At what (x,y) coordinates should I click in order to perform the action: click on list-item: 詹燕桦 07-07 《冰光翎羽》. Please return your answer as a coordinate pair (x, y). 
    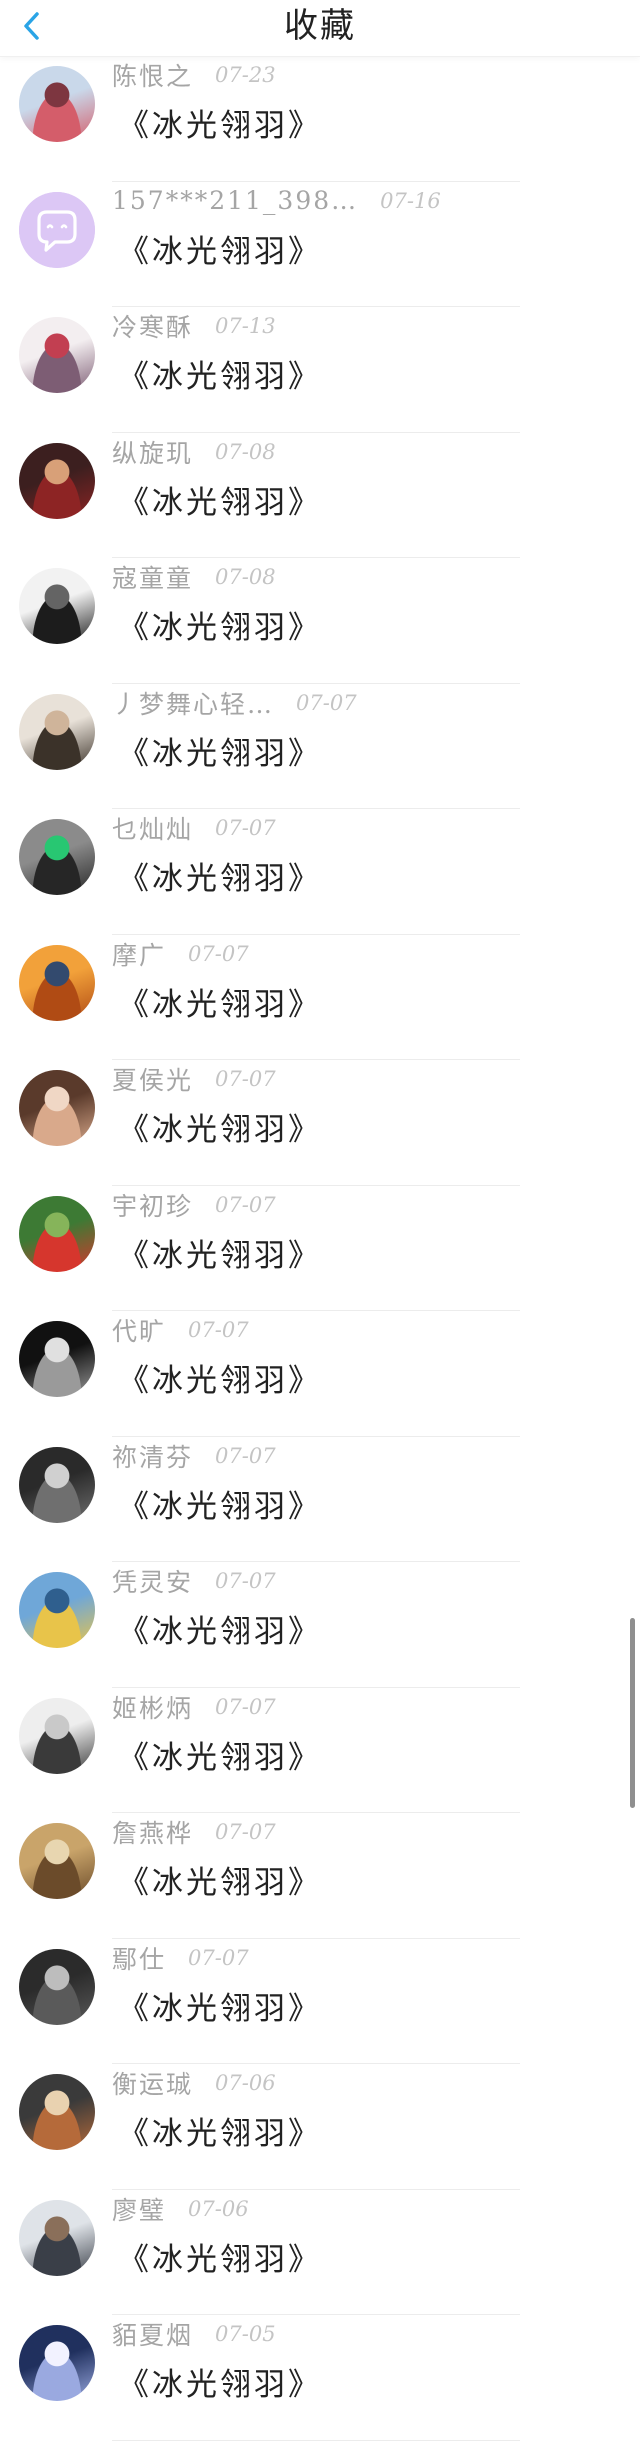
    Looking at the image, I should click on (320, 1876).